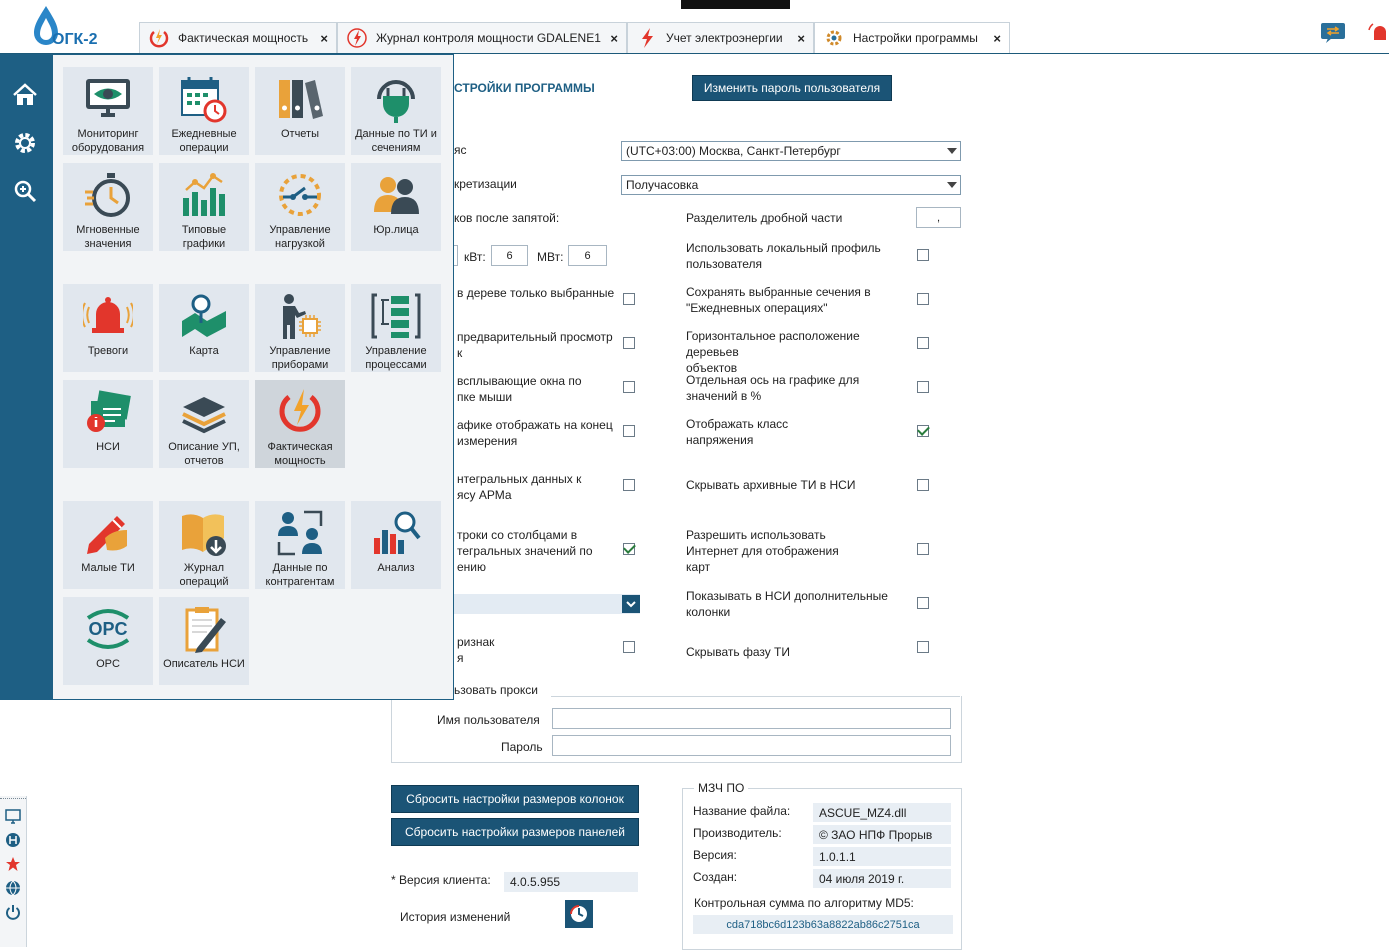  What do you see at coordinates (550, 257) in the screenshot?
I see `mw-label: МВт:` at bounding box center [550, 257].